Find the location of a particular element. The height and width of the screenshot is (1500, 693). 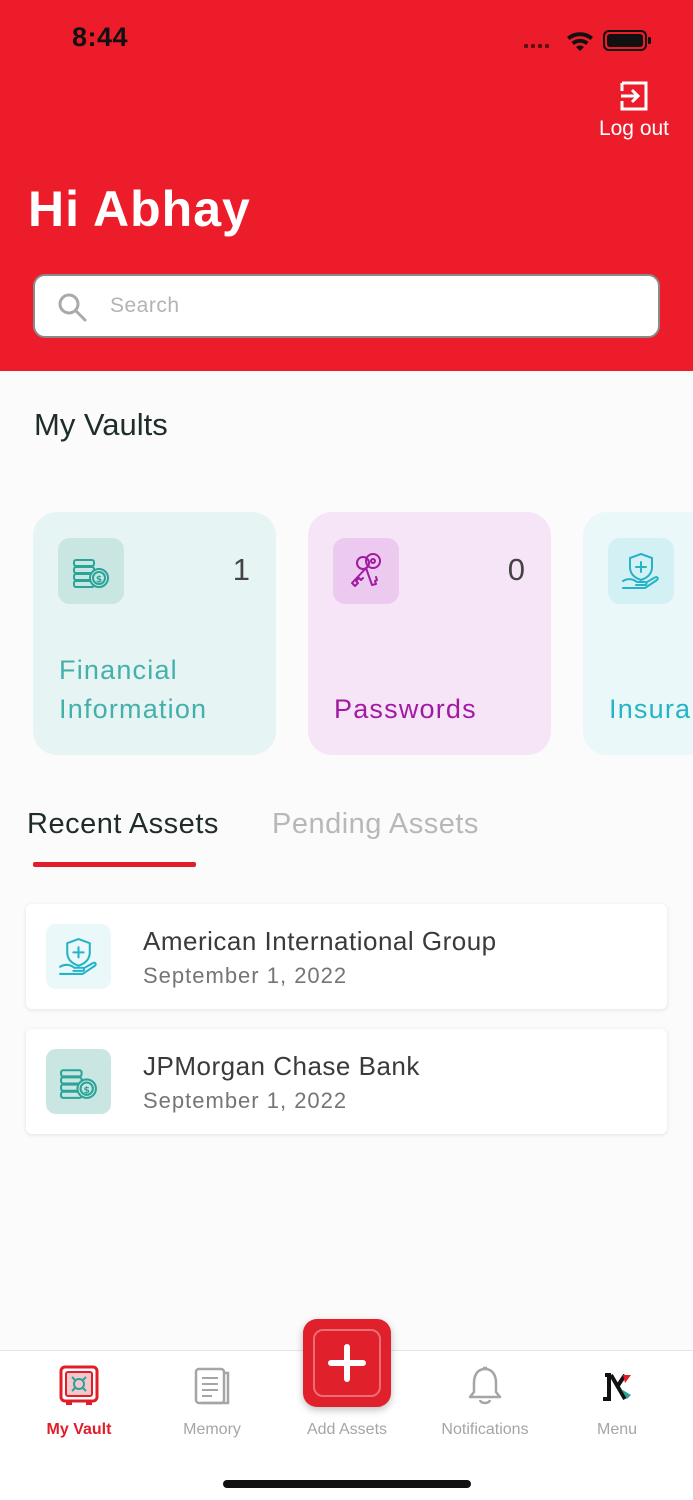

vault-safe-icon is located at coordinates (79, 1385).